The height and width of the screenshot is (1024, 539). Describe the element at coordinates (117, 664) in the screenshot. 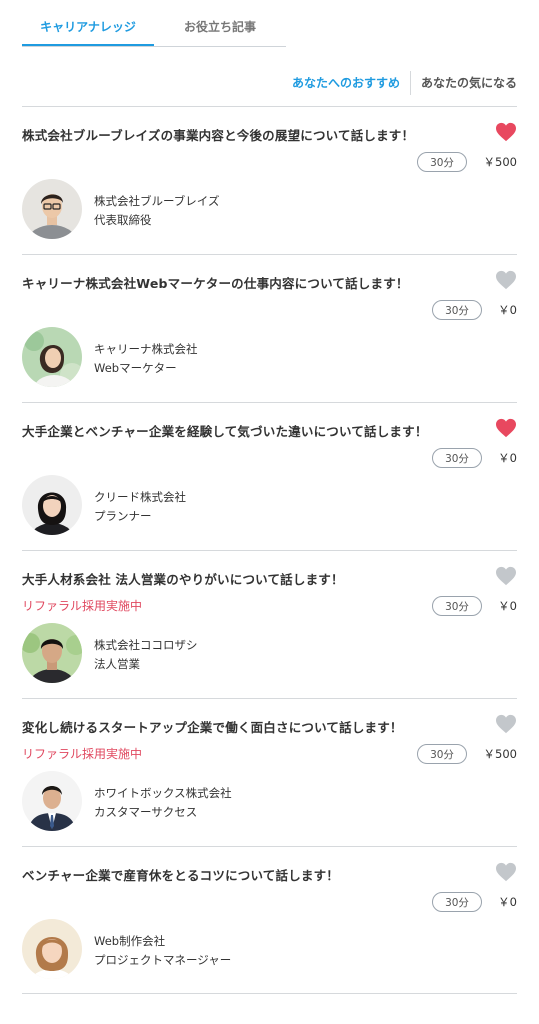

I see `job-title: 法人営業` at that location.